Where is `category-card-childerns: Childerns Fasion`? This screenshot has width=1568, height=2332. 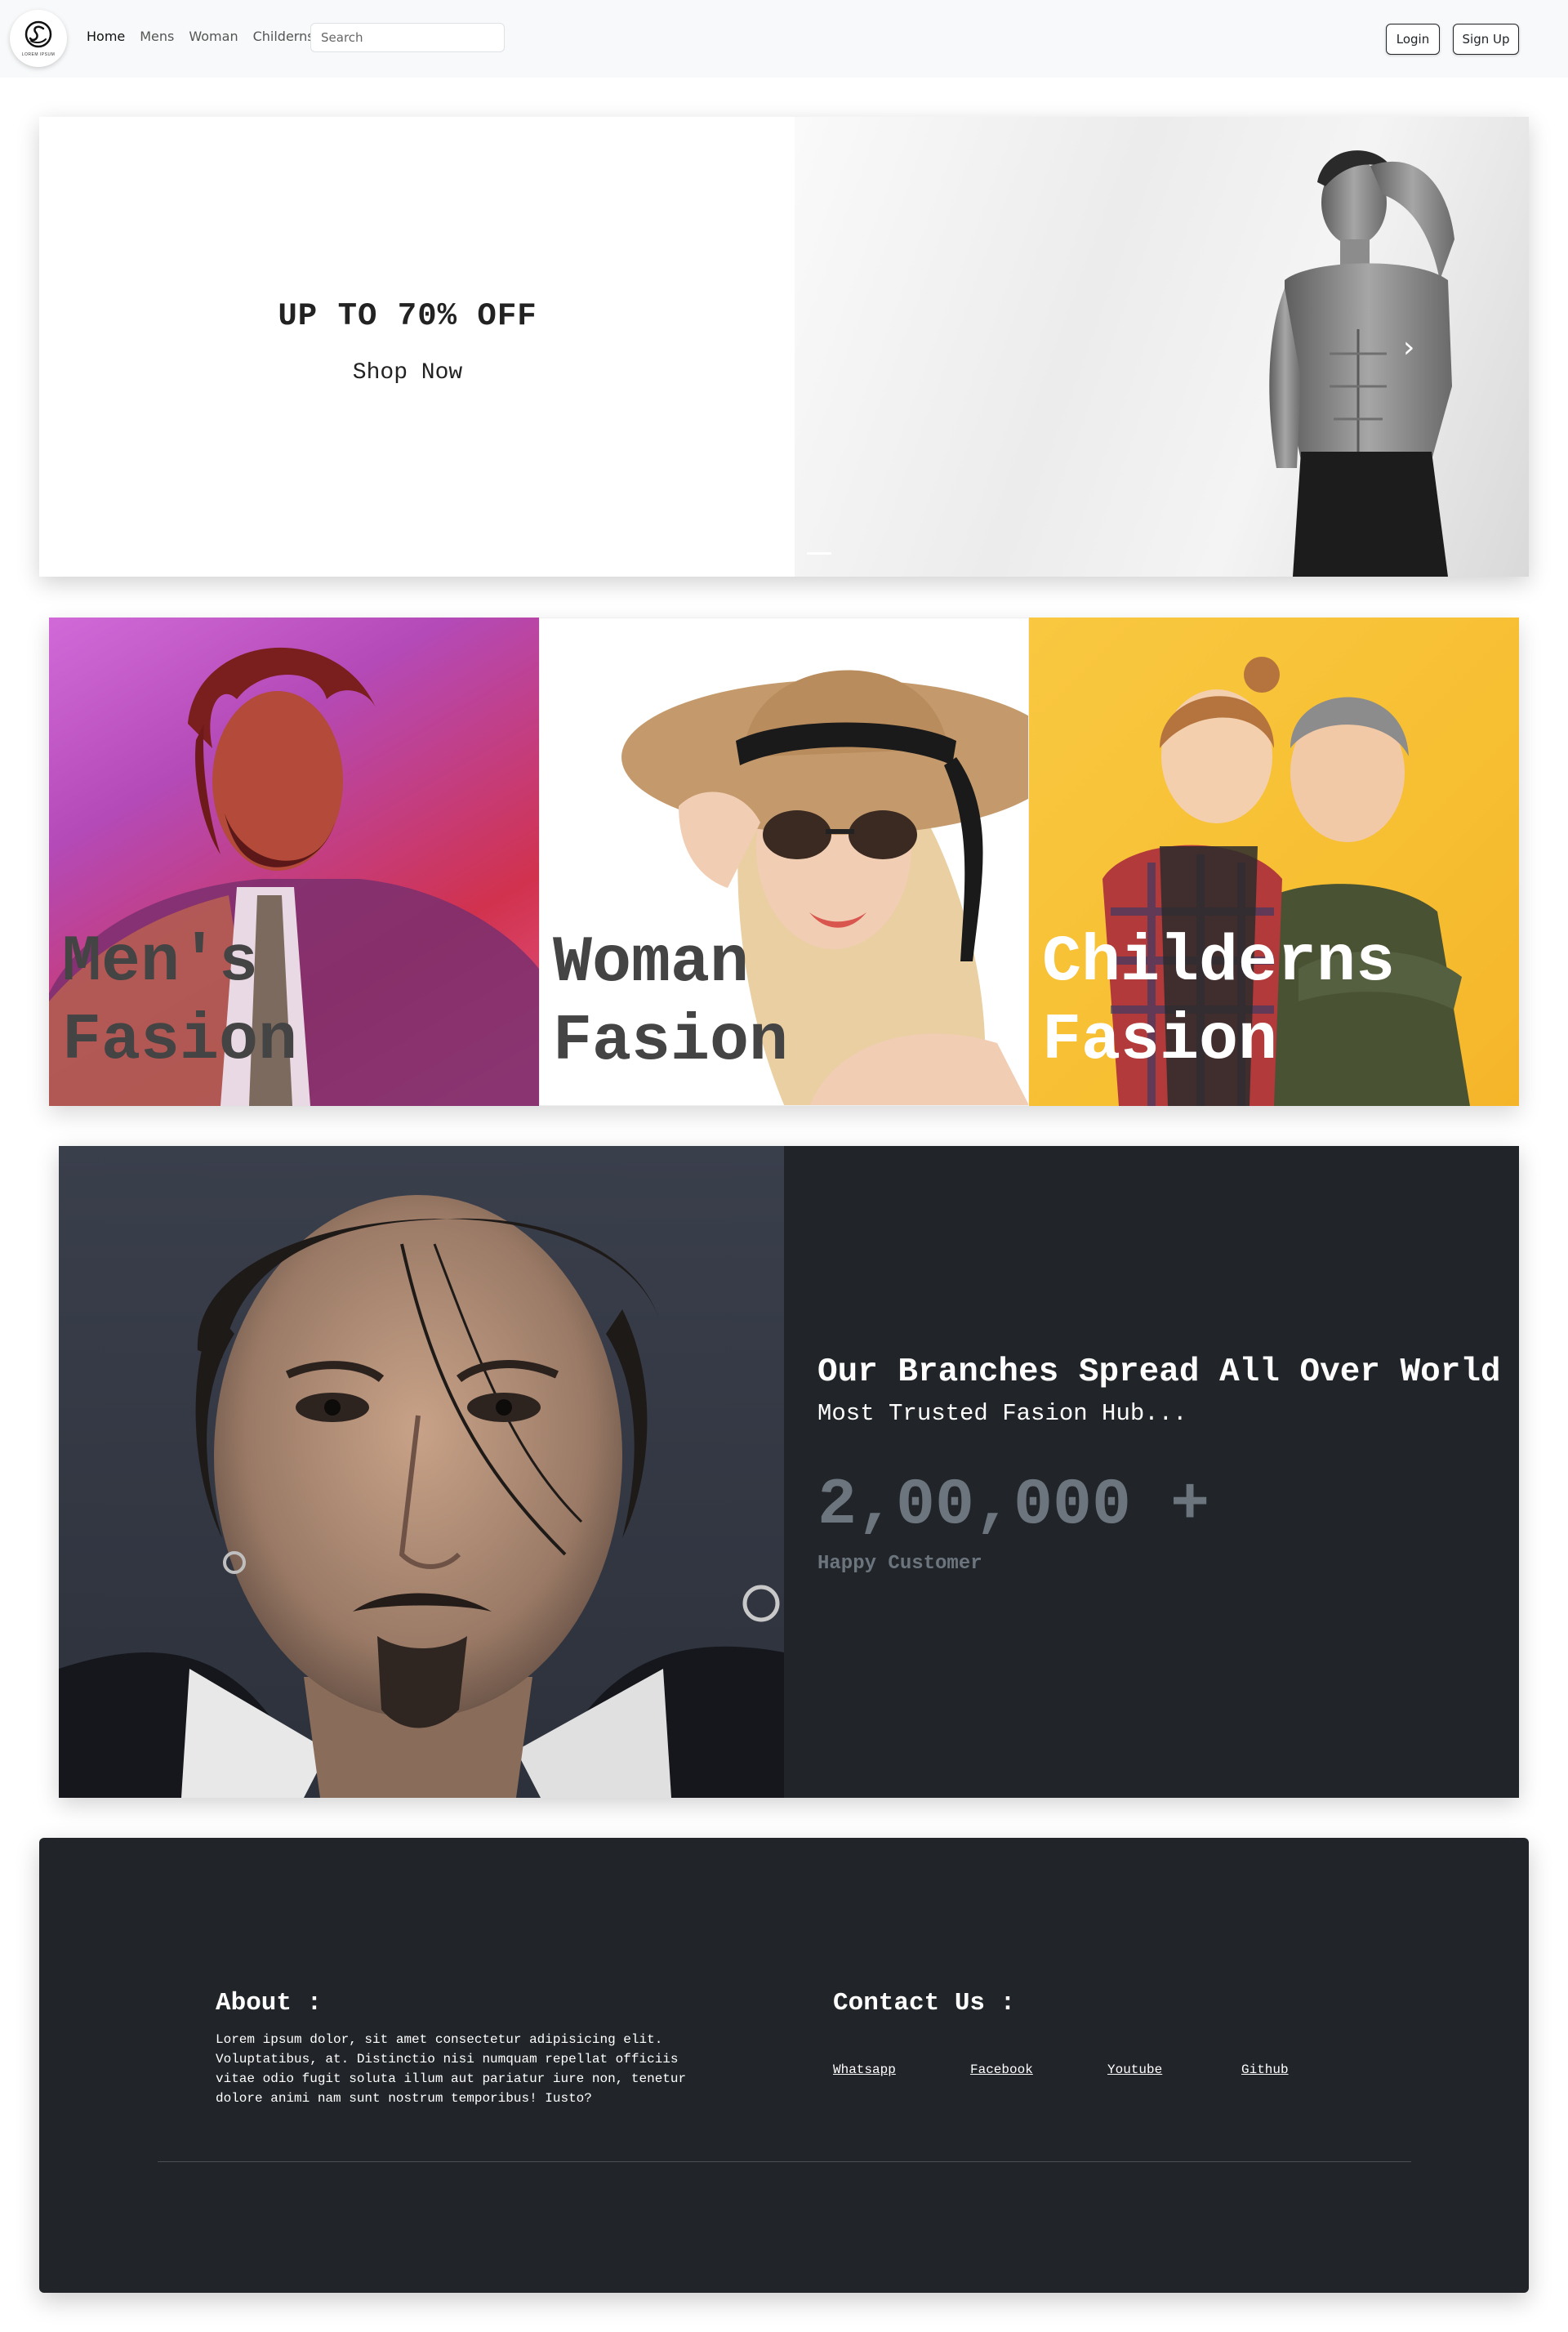
category-card-childerns: Childerns Fasion is located at coordinates (1274, 862).